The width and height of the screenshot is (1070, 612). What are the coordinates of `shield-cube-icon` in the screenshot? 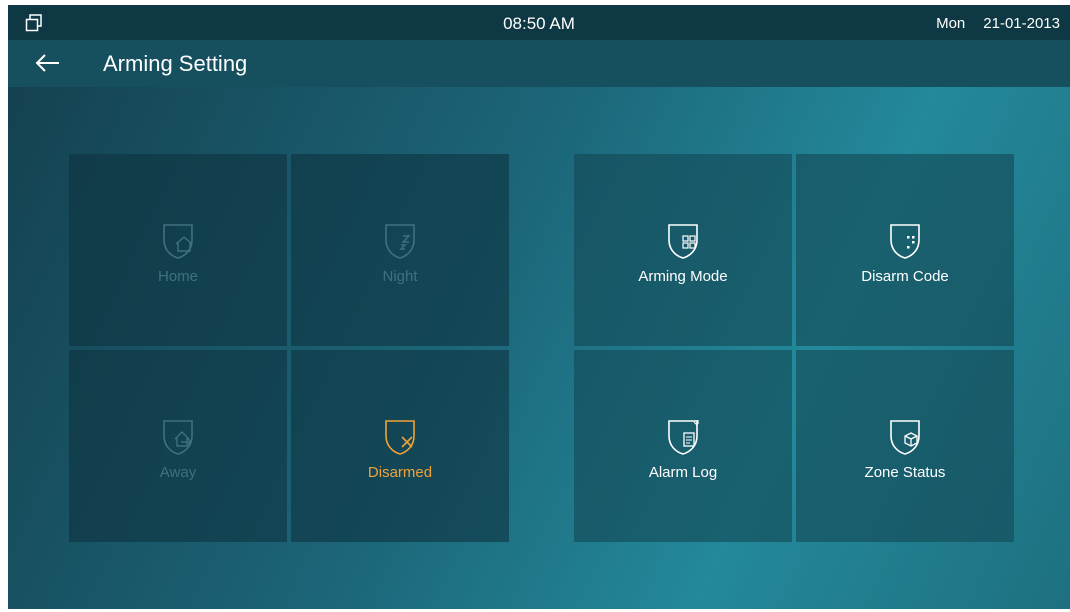 It's located at (905, 437).